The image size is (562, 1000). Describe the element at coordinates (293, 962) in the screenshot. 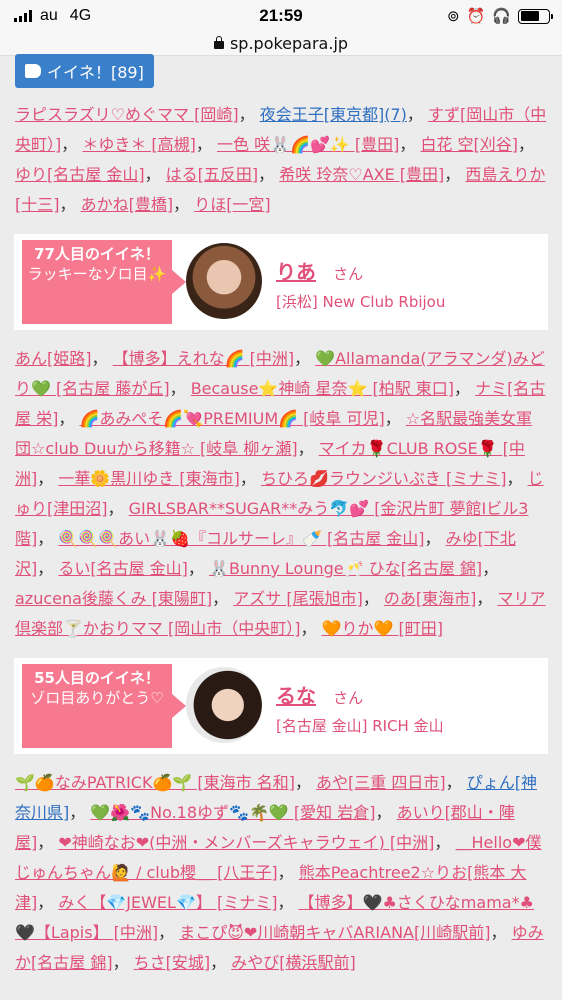

I see `liker-link: みやび[横浜駅前]` at that location.